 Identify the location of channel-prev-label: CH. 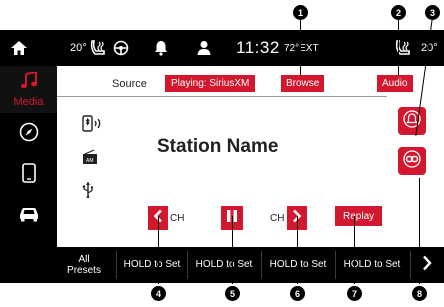
(177, 218).